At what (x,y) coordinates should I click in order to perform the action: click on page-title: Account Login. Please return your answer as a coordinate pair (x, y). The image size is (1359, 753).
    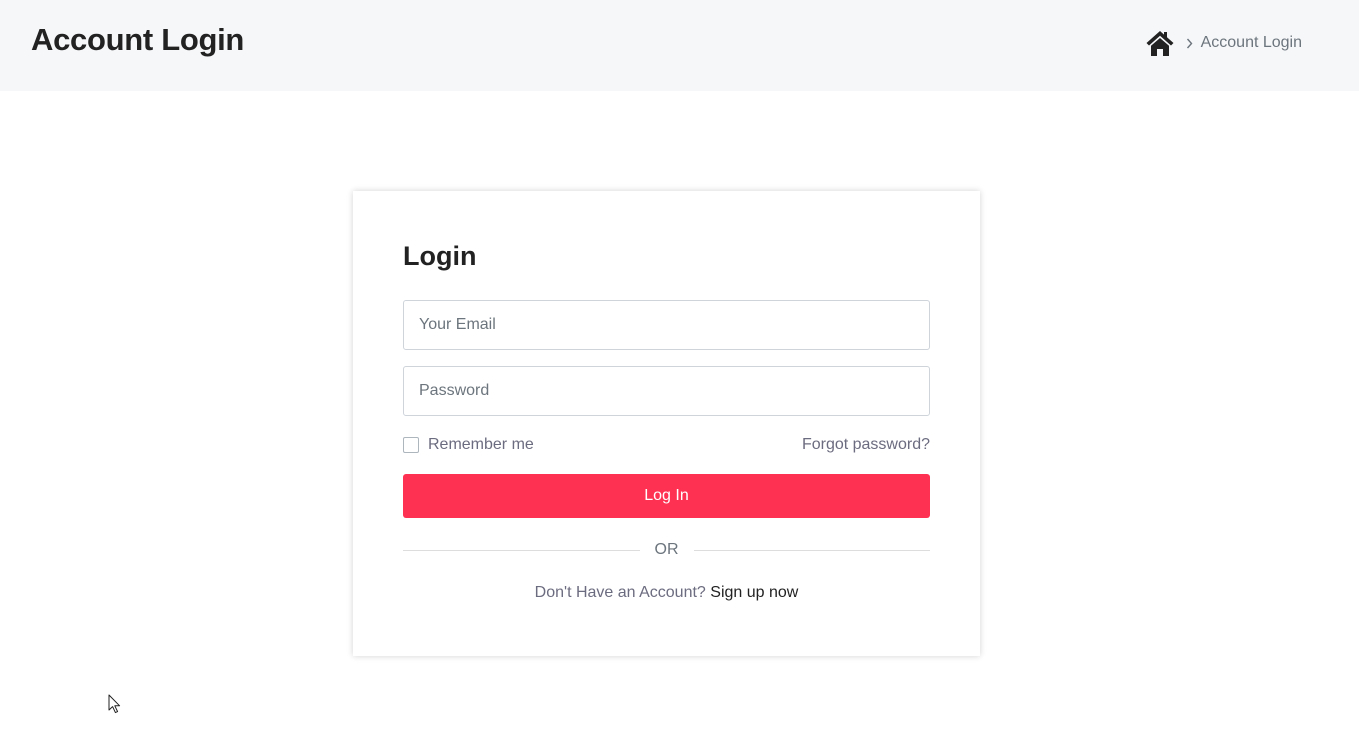
    Looking at the image, I should click on (138, 39).